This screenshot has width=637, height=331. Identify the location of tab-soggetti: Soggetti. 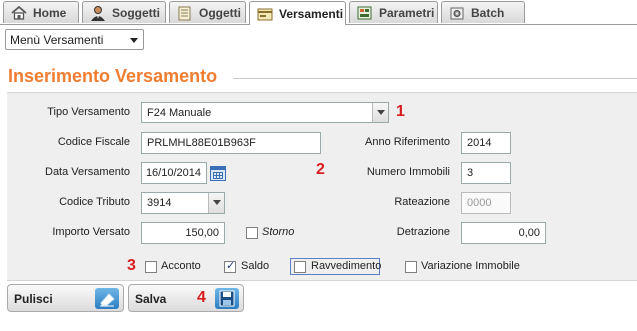
(124, 12).